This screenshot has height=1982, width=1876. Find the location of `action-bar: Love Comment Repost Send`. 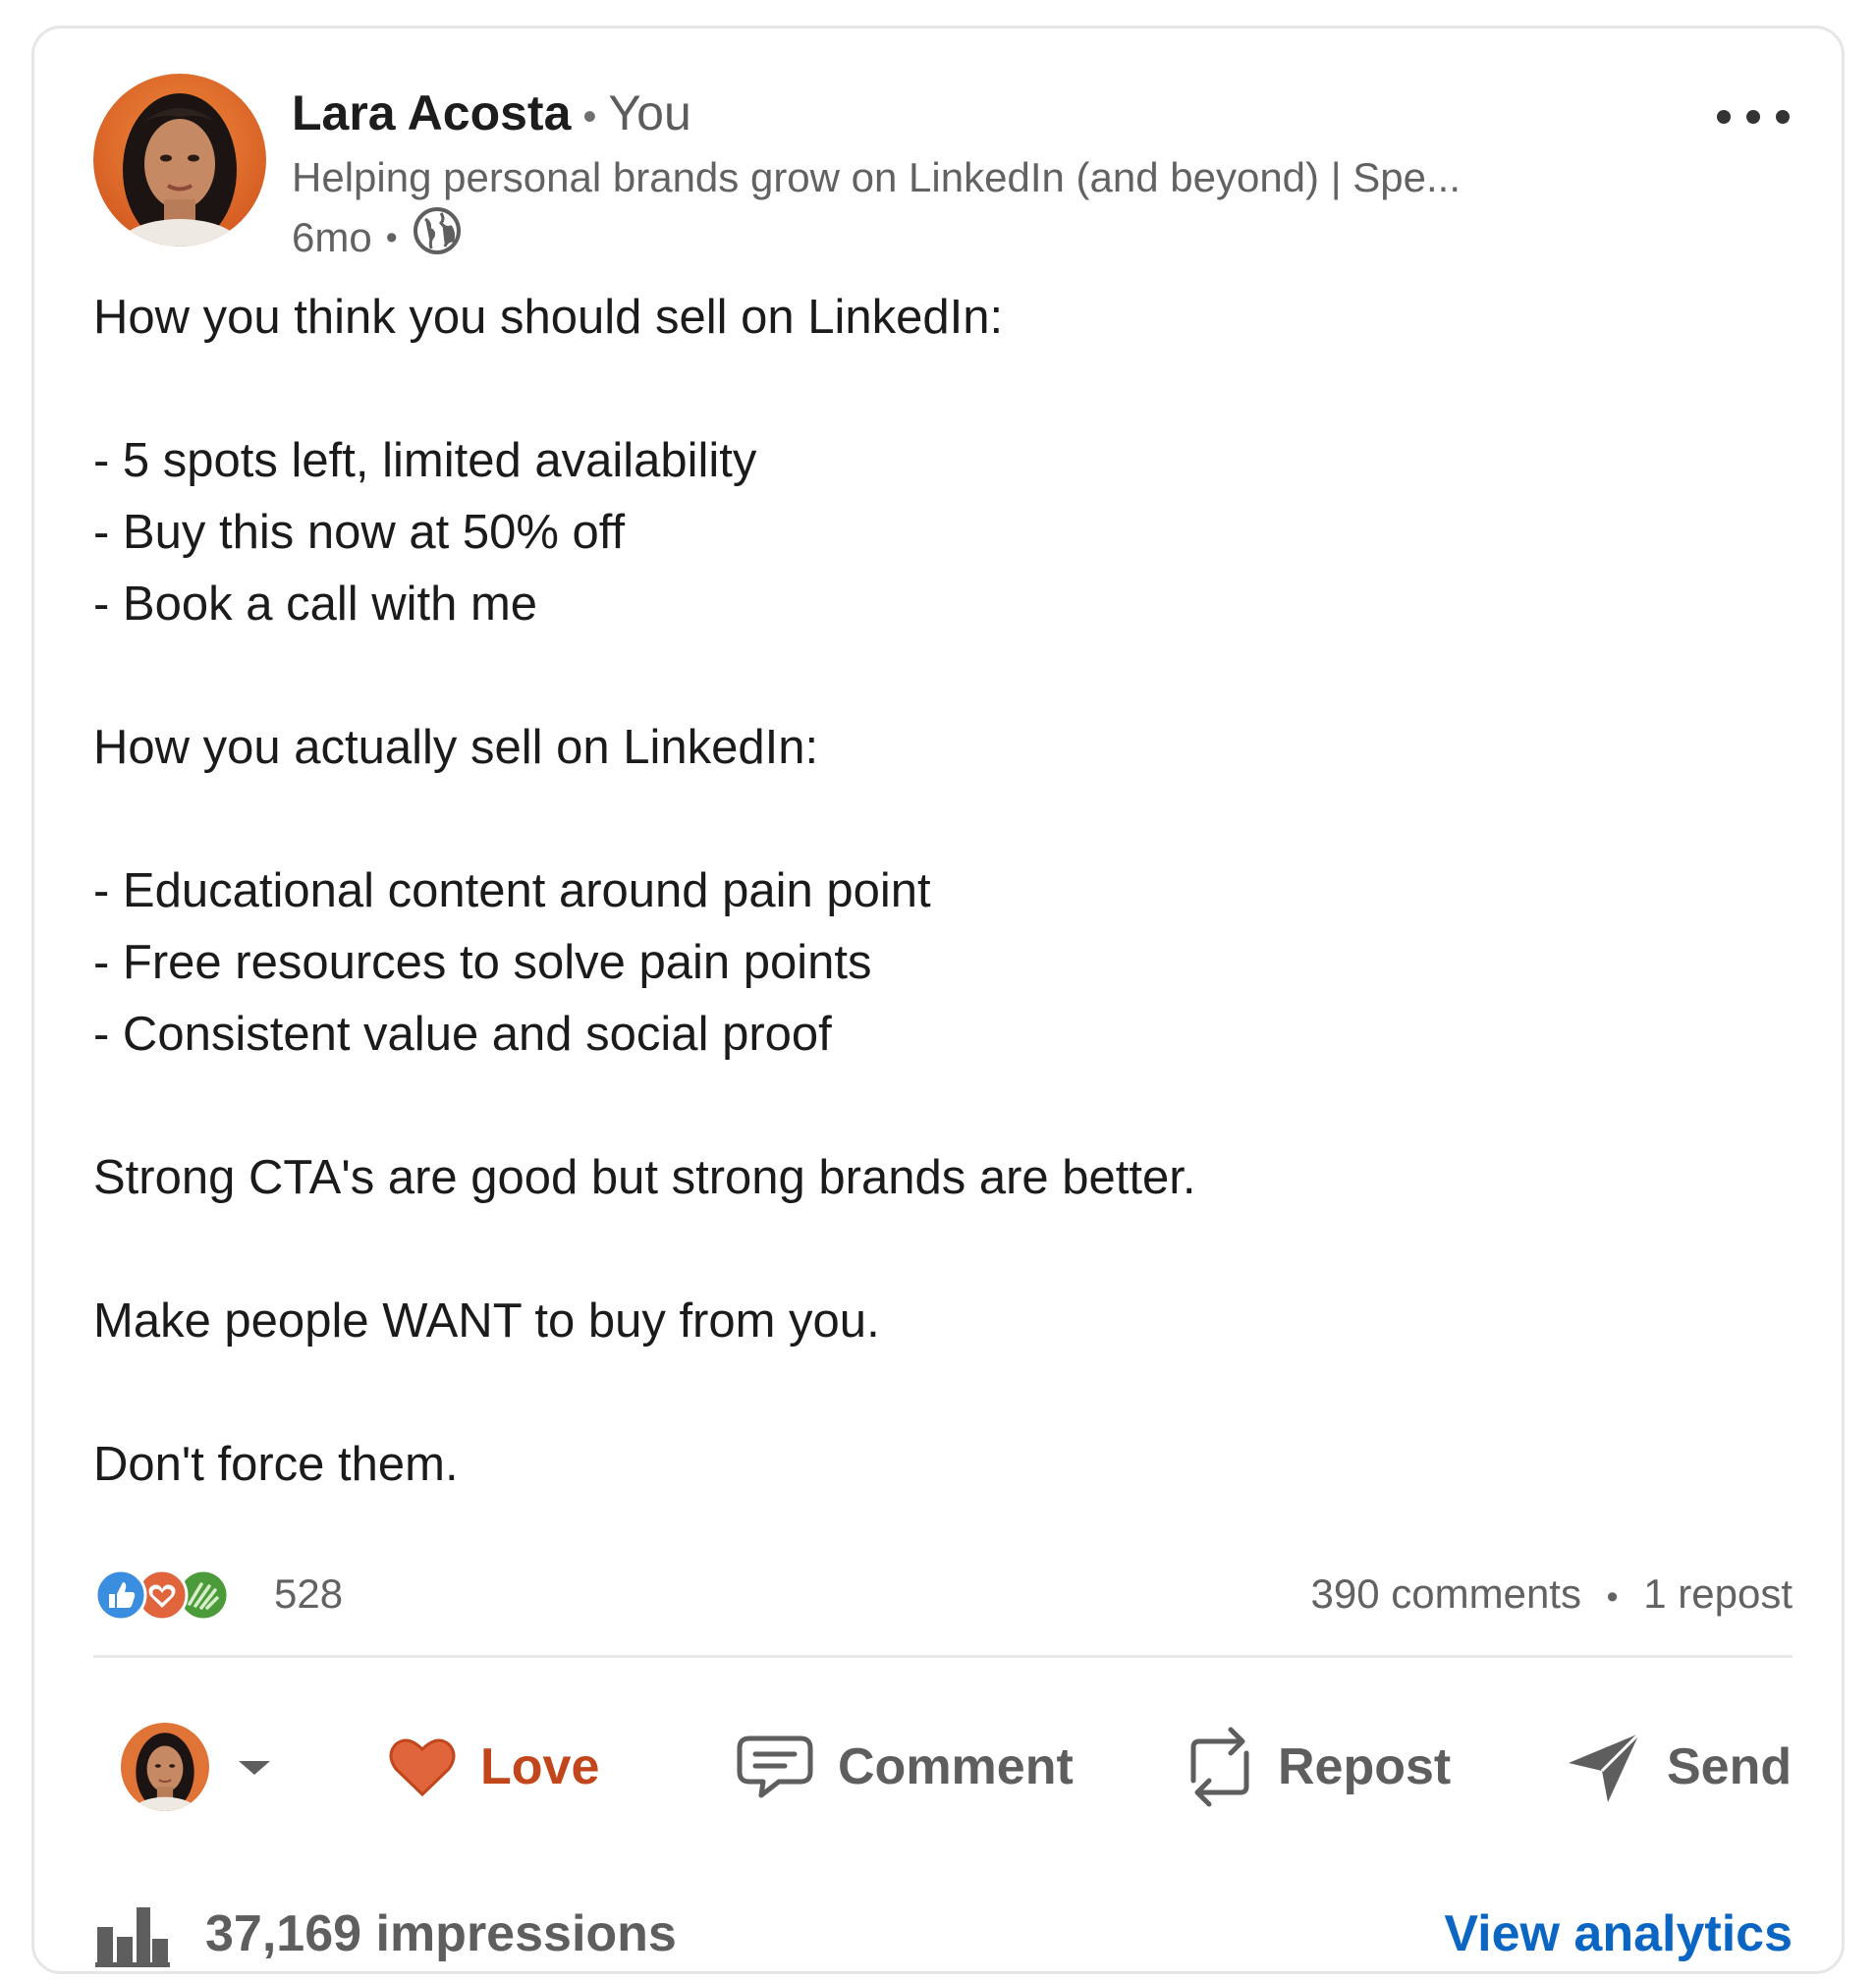

action-bar: Love Comment Repost Send is located at coordinates (943, 1767).